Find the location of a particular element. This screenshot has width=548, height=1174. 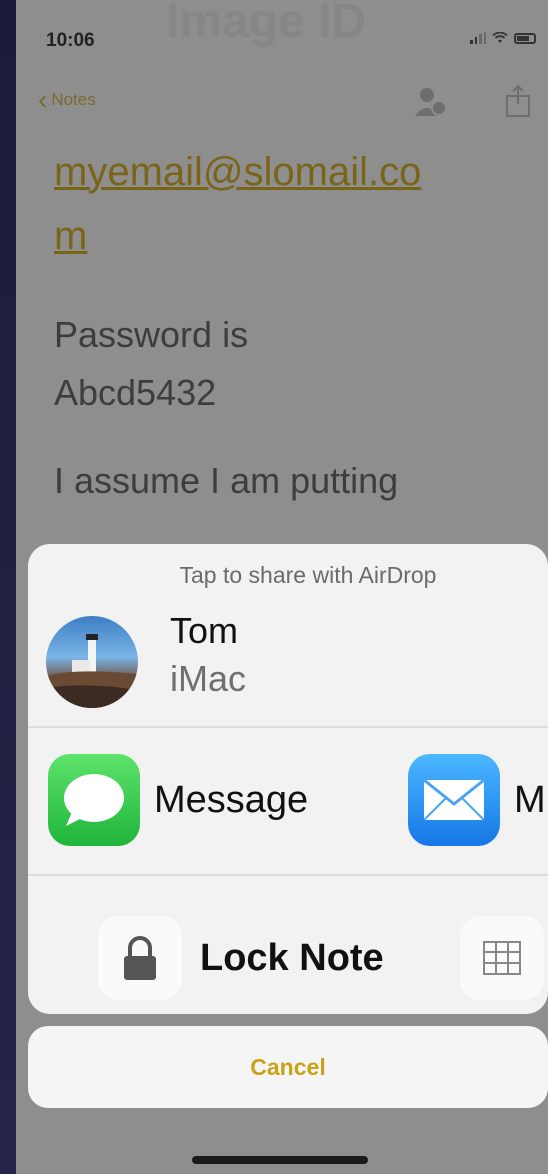

note-password-line2: Abcd5432 is located at coordinates (135, 392).